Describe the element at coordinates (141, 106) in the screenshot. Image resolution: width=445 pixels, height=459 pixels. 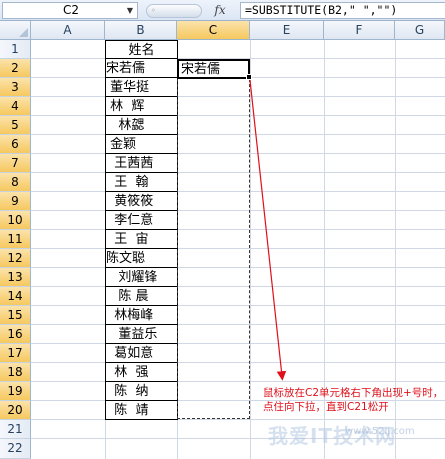
I see `cell-b4: 林 辉` at that location.